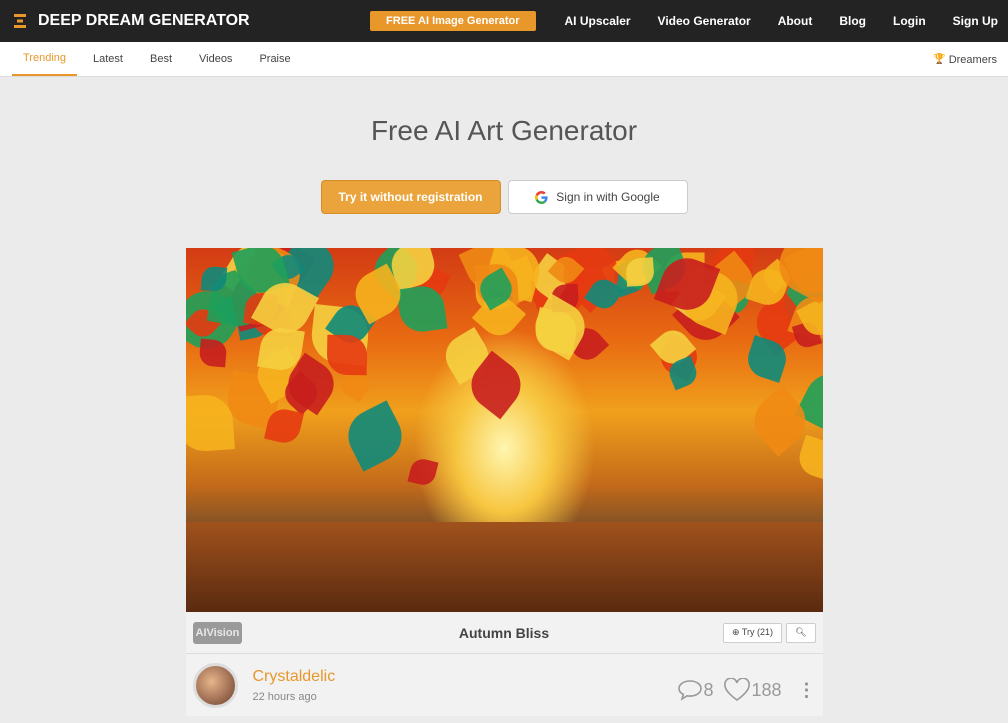 Image resolution: width=1008 pixels, height=723 pixels. Describe the element at coordinates (807, 690) in the screenshot. I see `more-options-icon: ⋮` at that location.